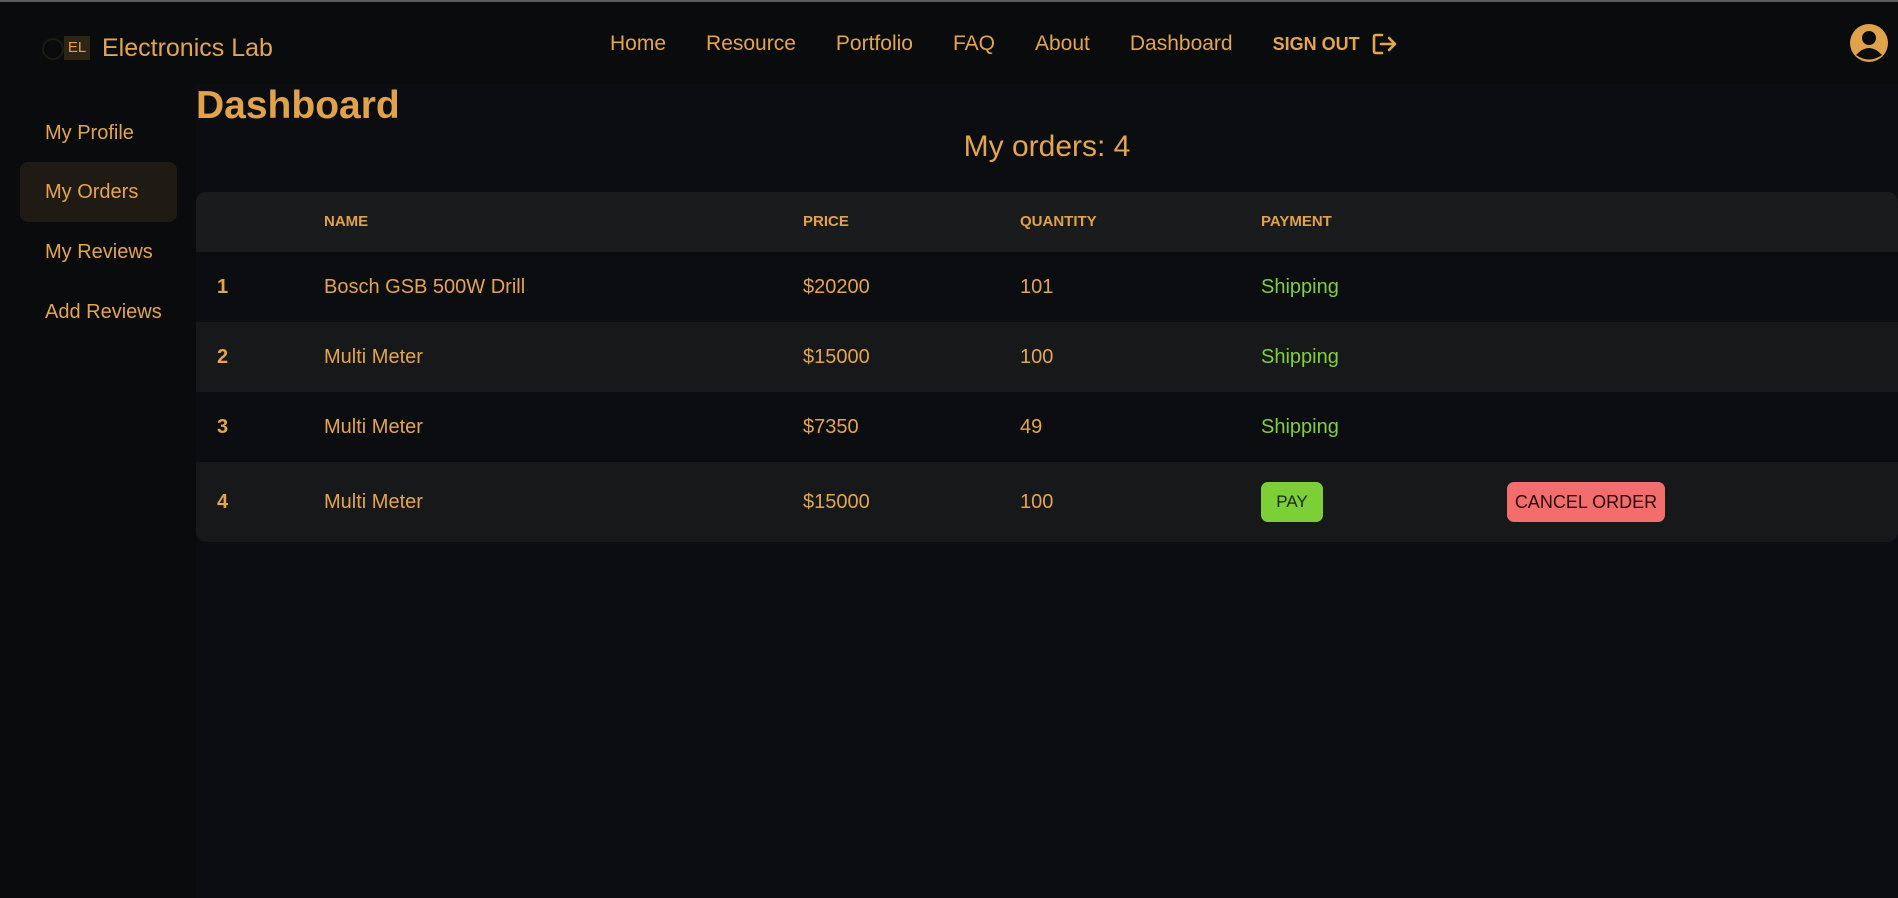  What do you see at coordinates (187, 48) in the screenshot?
I see `brand-name: Electronics Lab` at bounding box center [187, 48].